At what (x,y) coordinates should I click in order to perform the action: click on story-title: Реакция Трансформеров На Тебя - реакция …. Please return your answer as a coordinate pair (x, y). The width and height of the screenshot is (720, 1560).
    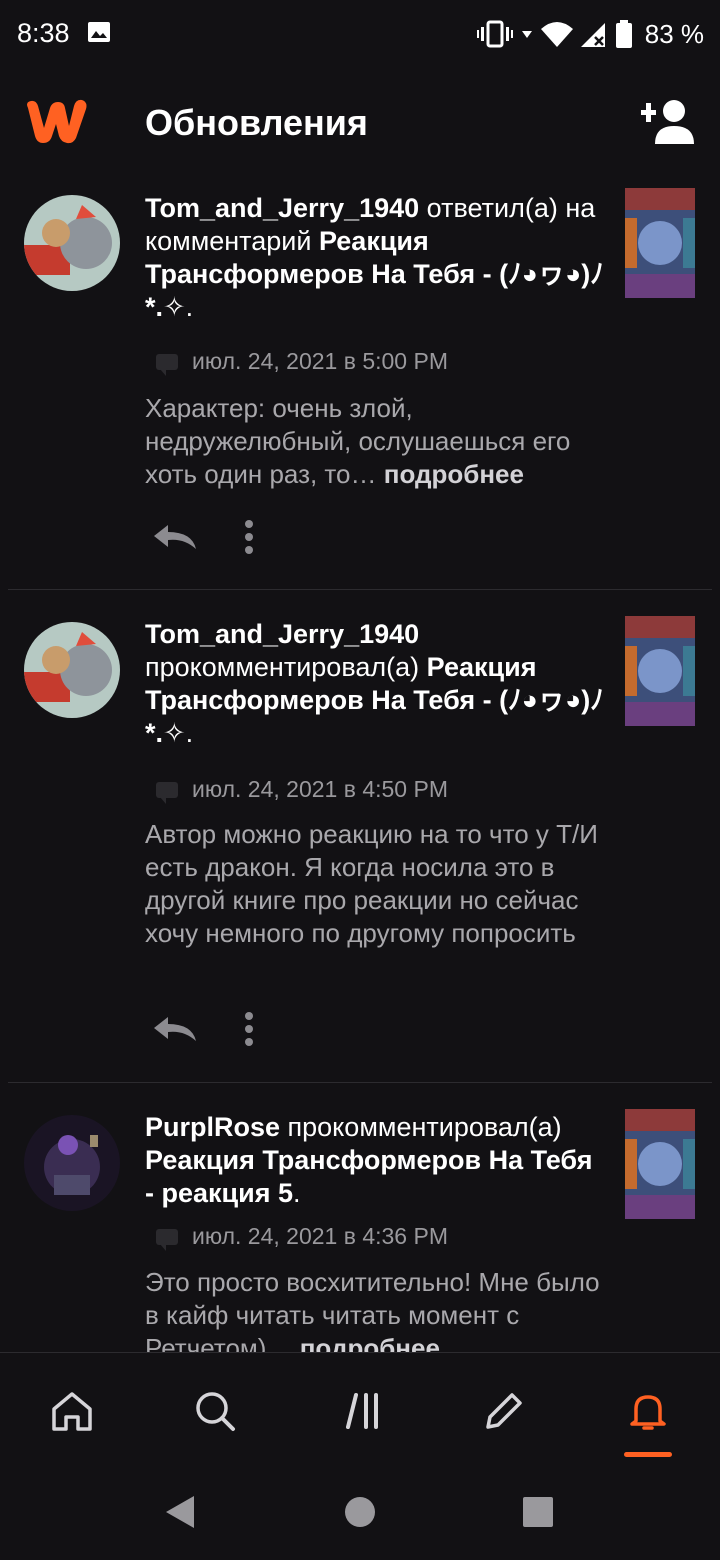
    Looking at the image, I should click on (369, 1176).